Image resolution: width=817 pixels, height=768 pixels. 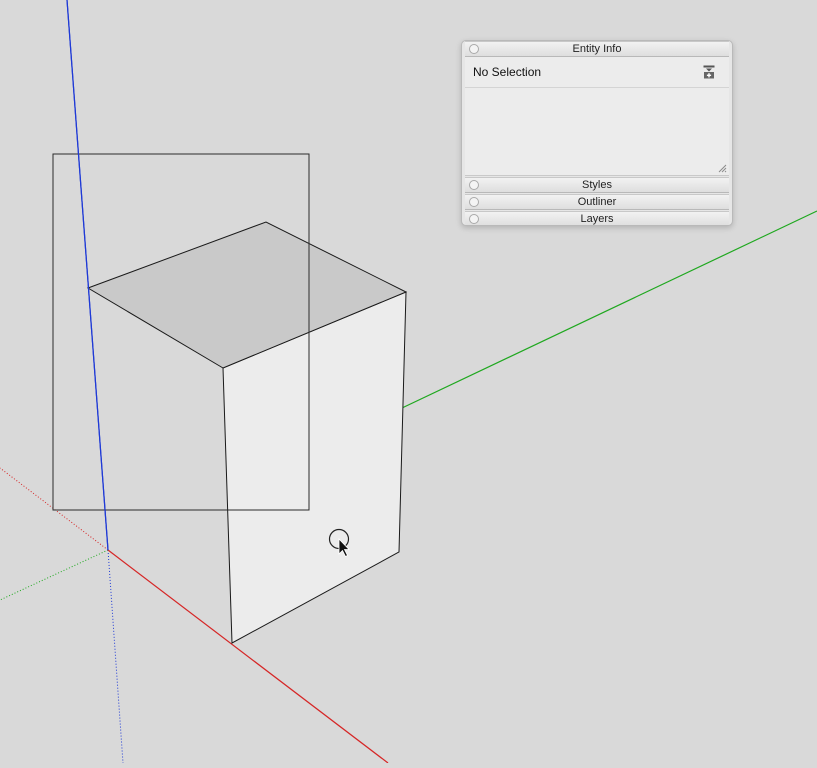 I want to click on blue-axis-negative, so click(x=115, y=656).